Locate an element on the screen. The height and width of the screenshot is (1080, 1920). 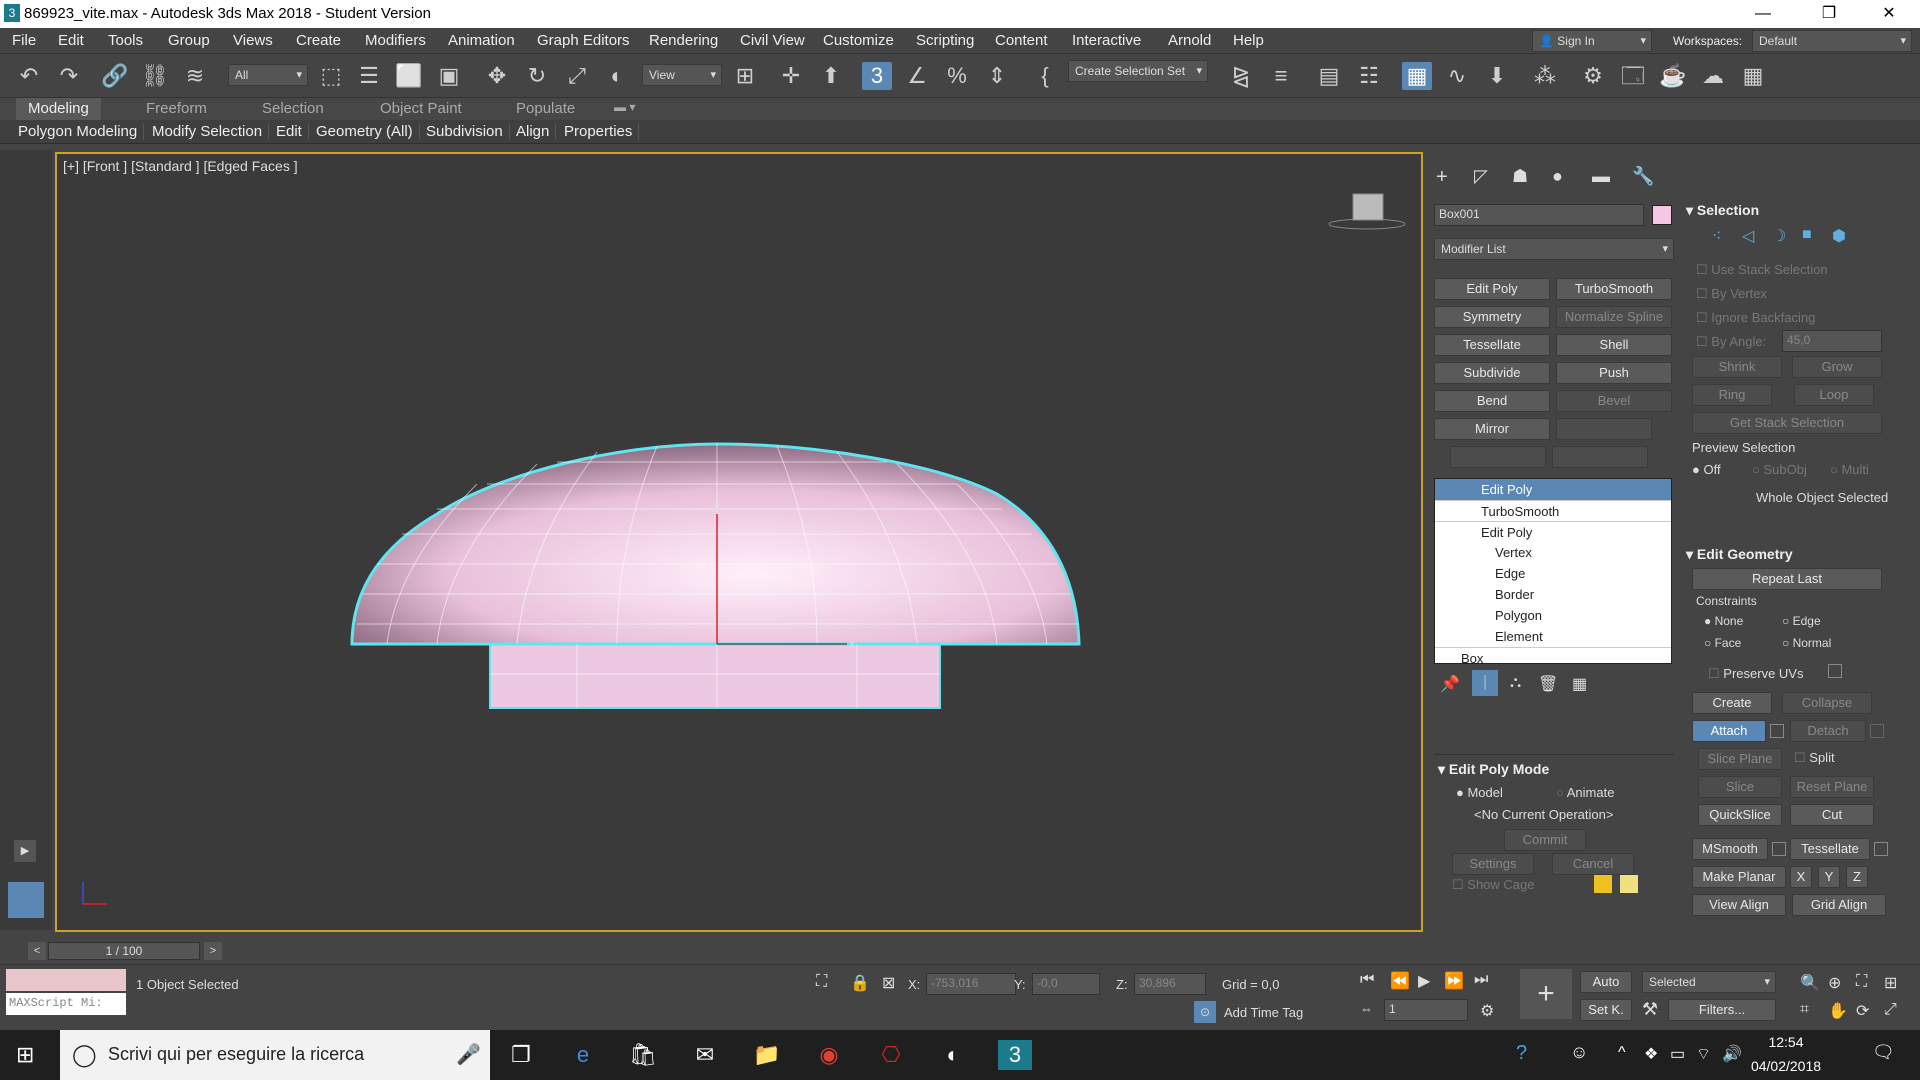
show-end-result-icon: ⏐ is located at coordinates (1485, 683).